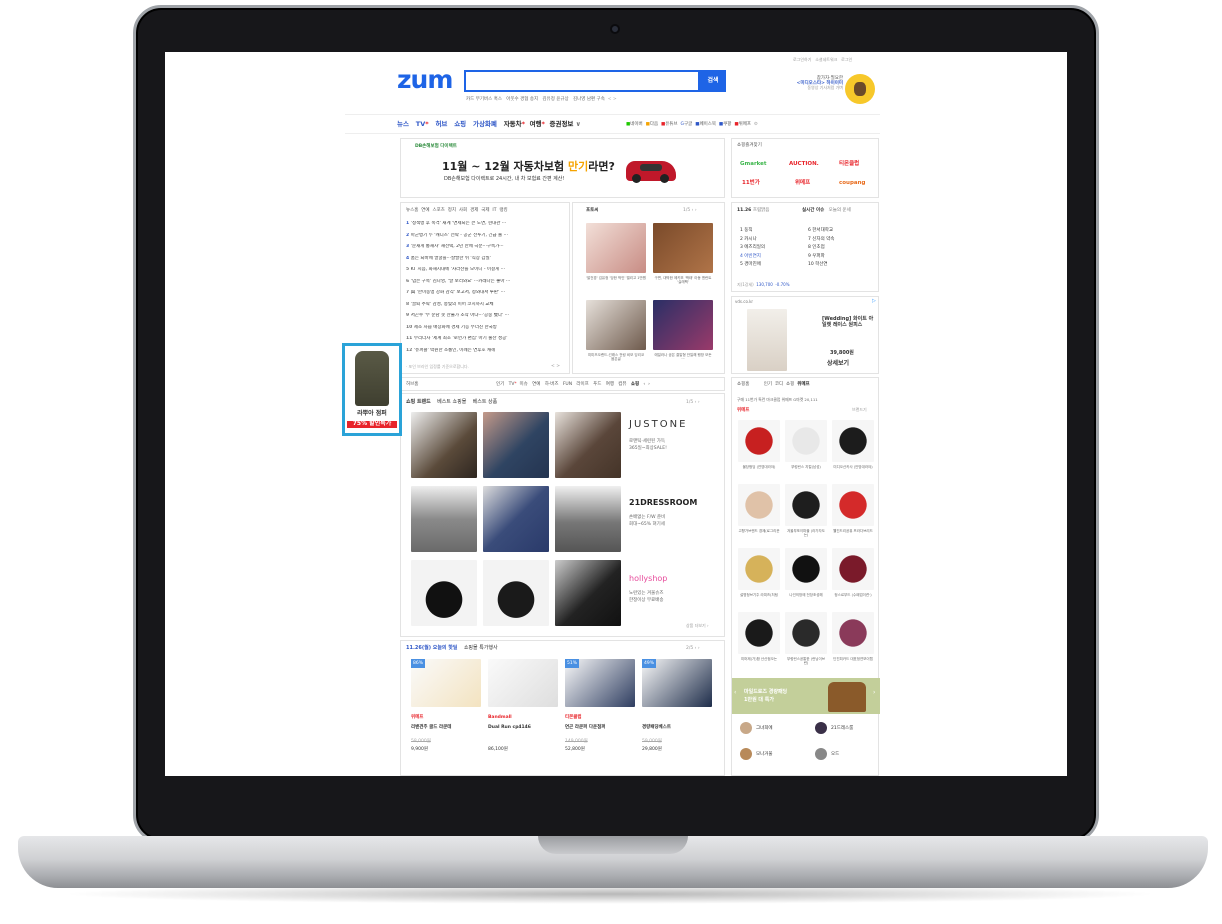 Image resolution: width=1222 pixels, height=924 pixels. Describe the element at coordinates (821, 248) in the screenshot. I see `realtime-right: 6 한서대학교 7 신자의 약속 8 인초업 9 우퍼파 10 학선연` at that location.